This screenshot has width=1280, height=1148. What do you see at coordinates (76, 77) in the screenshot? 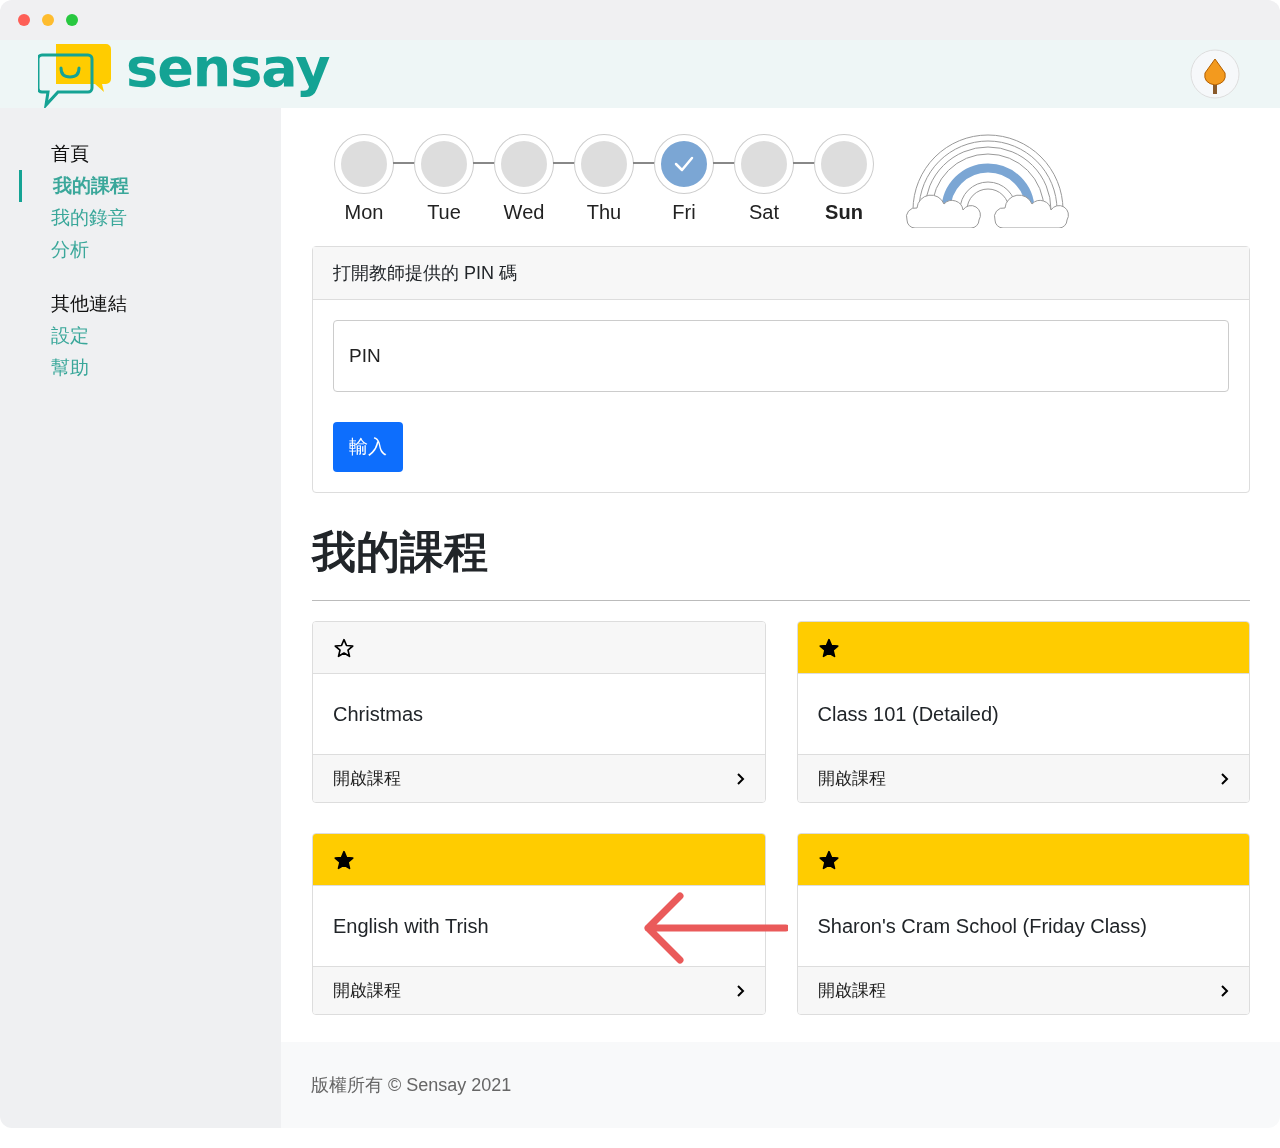
I see `speech-bubbles-icon` at bounding box center [76, 77].